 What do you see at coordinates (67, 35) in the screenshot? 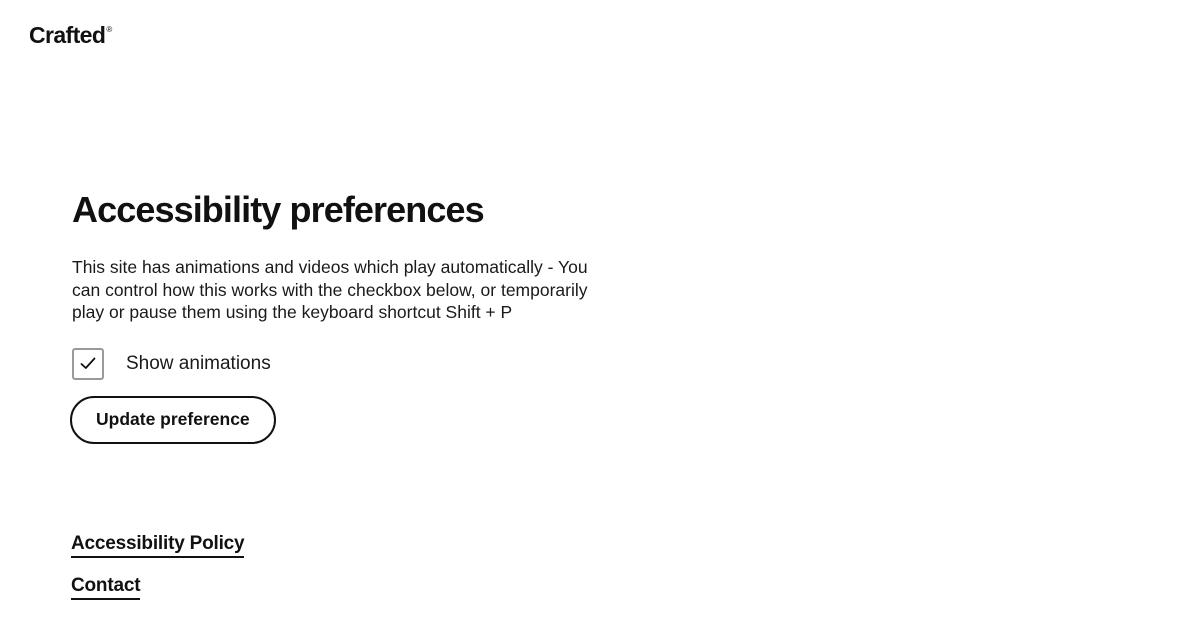
I see `logo-text: Crafted` at bounding box center [67, 35].